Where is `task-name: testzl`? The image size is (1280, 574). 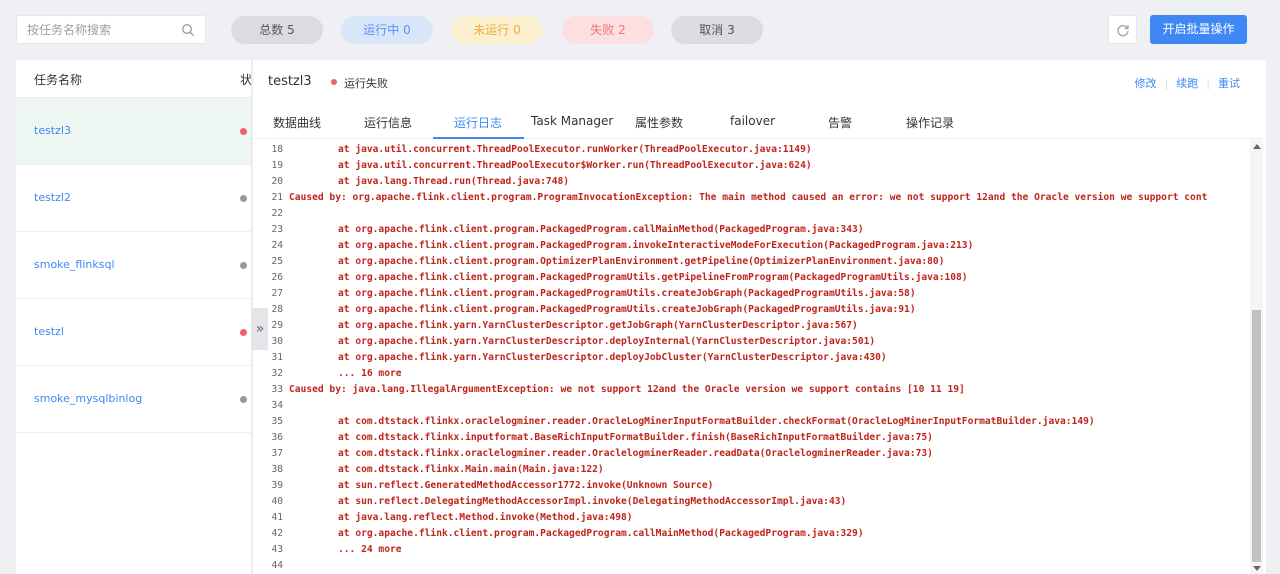 task-name: testzl is located at coordinates (49, 331).